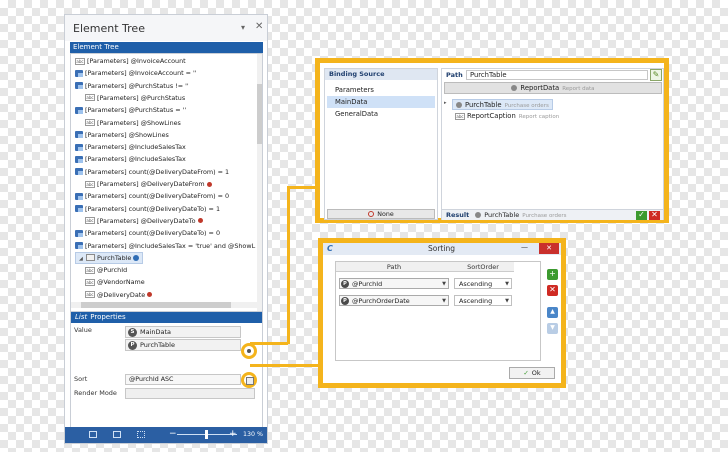  What do you see at coordinates (190, 393) in the screenshot?
I see `render-mode-select` at bounding box center [190, 393].